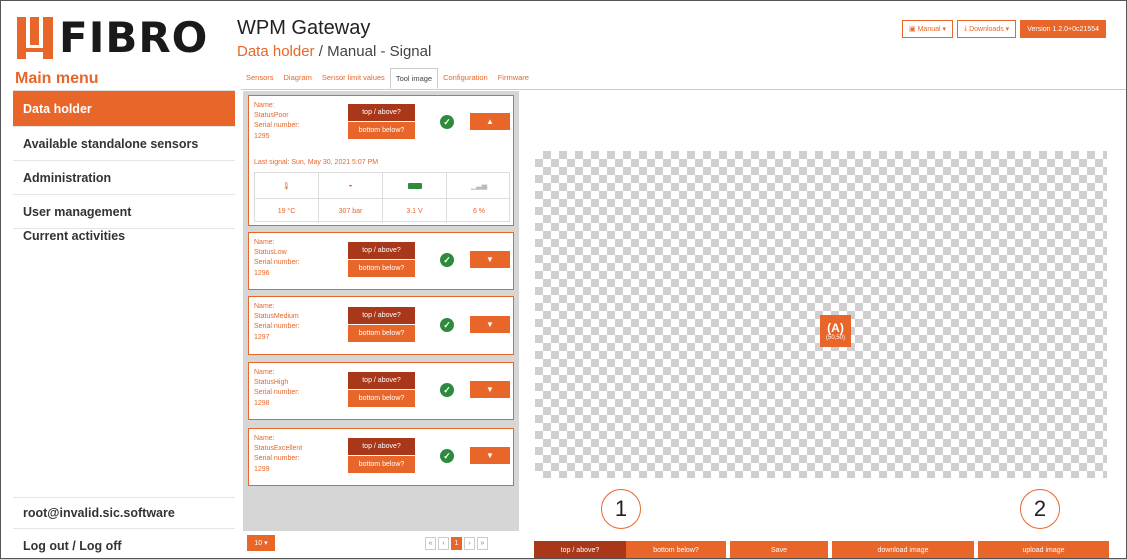 The height and width of the screenshot is (559, 1127). I want to click on tab-tool-image: Tool image, so click(414, 78).